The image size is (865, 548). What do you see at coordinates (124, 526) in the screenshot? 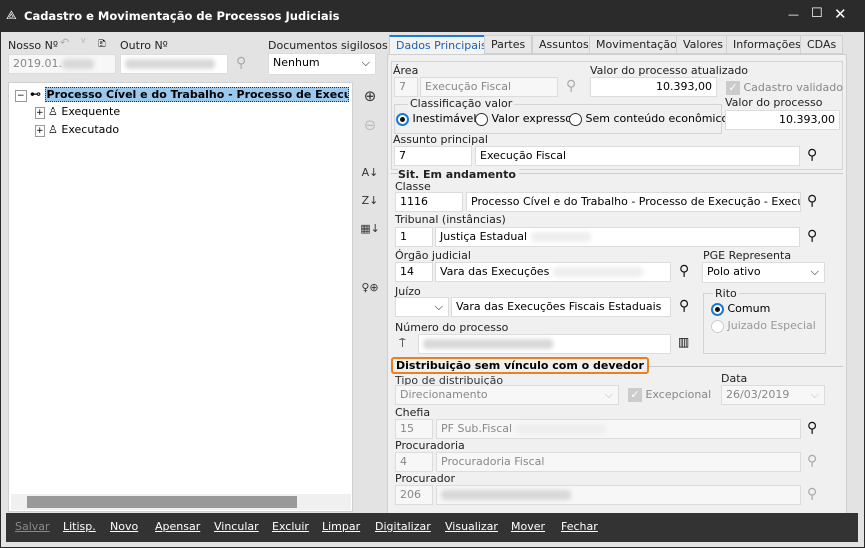
I see `novo-button: Novo` at bounding box center [124, 526].